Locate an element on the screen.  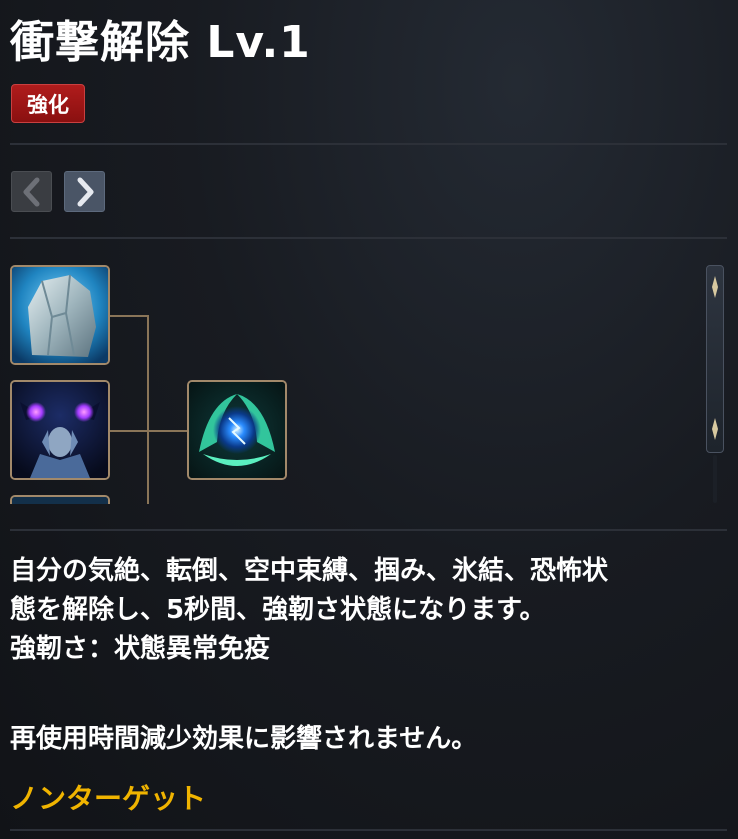
description-line: 強靭さ：状態異常免疫 is located at coordinates (140, 649).